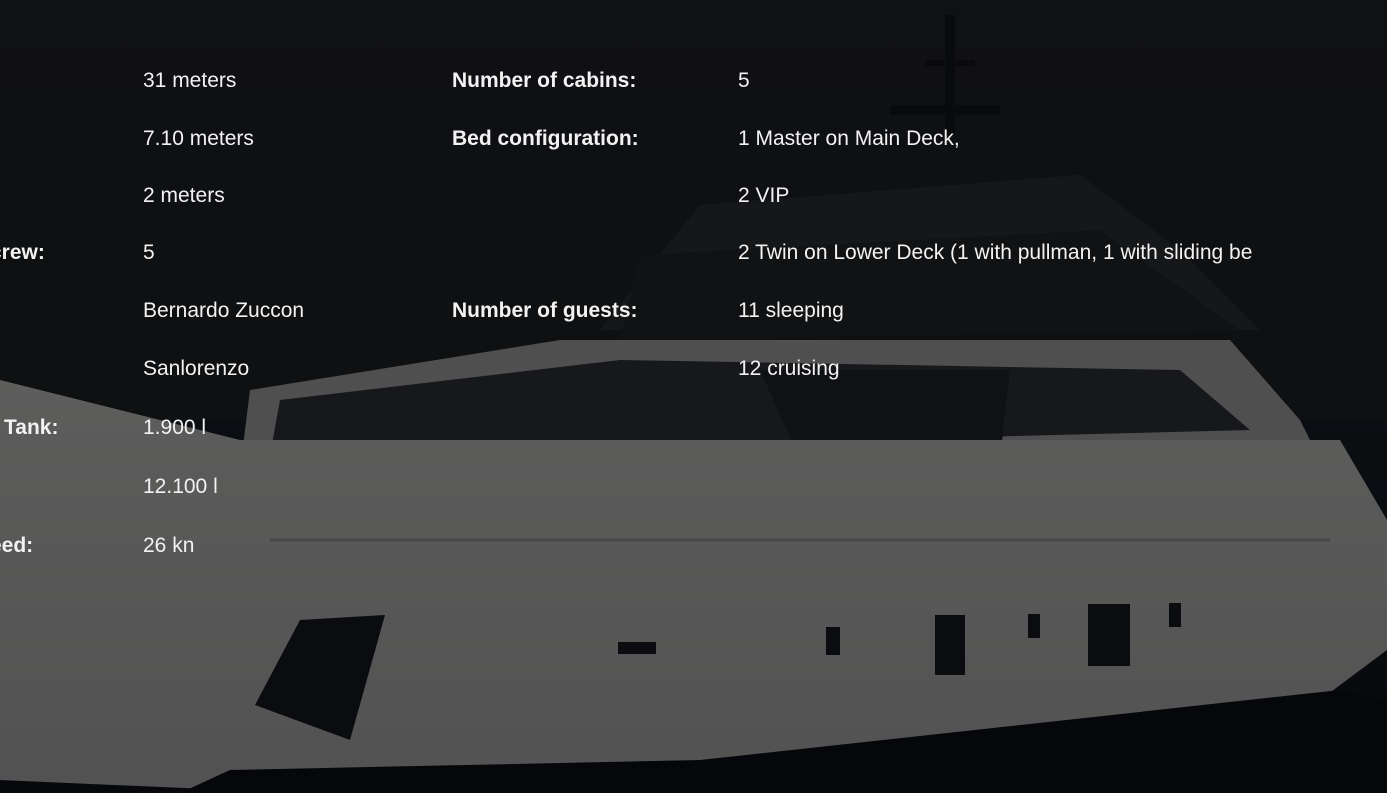 This screenshot has width=1387, height=793. I want to click on designer-value: Bernardo Zuccon, so click(224, 310).